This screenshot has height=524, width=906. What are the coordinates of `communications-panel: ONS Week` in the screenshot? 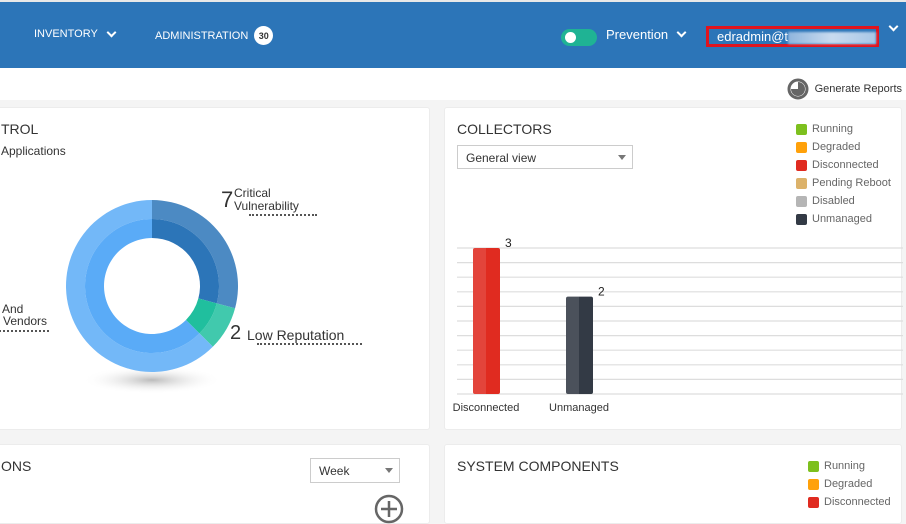 It's located at (215, 484).